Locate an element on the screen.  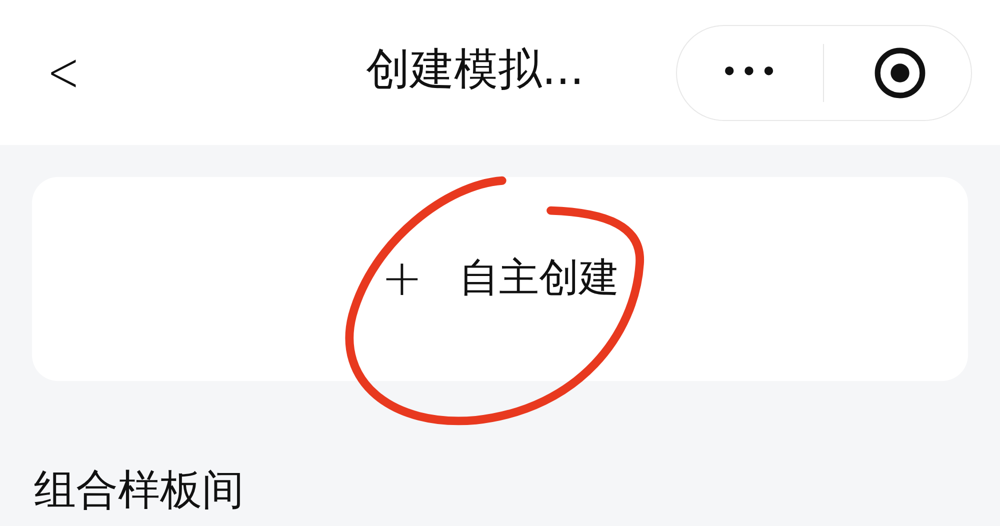
plus-icon: + is located at coordinates (402, 278).